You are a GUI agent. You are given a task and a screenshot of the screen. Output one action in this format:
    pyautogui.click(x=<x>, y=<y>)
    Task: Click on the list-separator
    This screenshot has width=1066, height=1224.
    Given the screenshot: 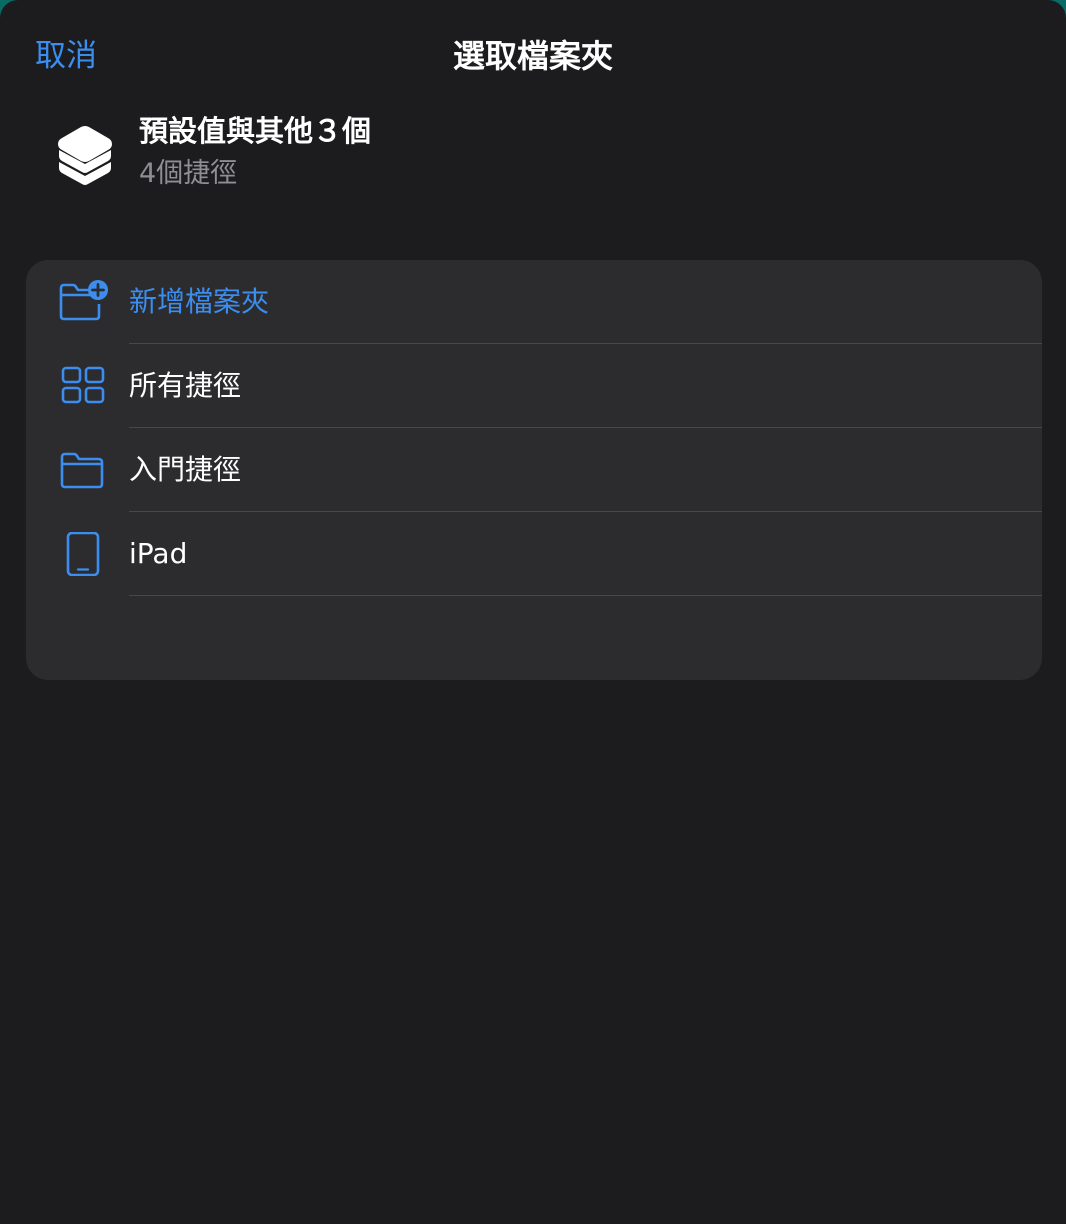 What is the action you would take?
    pyautogui.click(x=585, y=595)
    